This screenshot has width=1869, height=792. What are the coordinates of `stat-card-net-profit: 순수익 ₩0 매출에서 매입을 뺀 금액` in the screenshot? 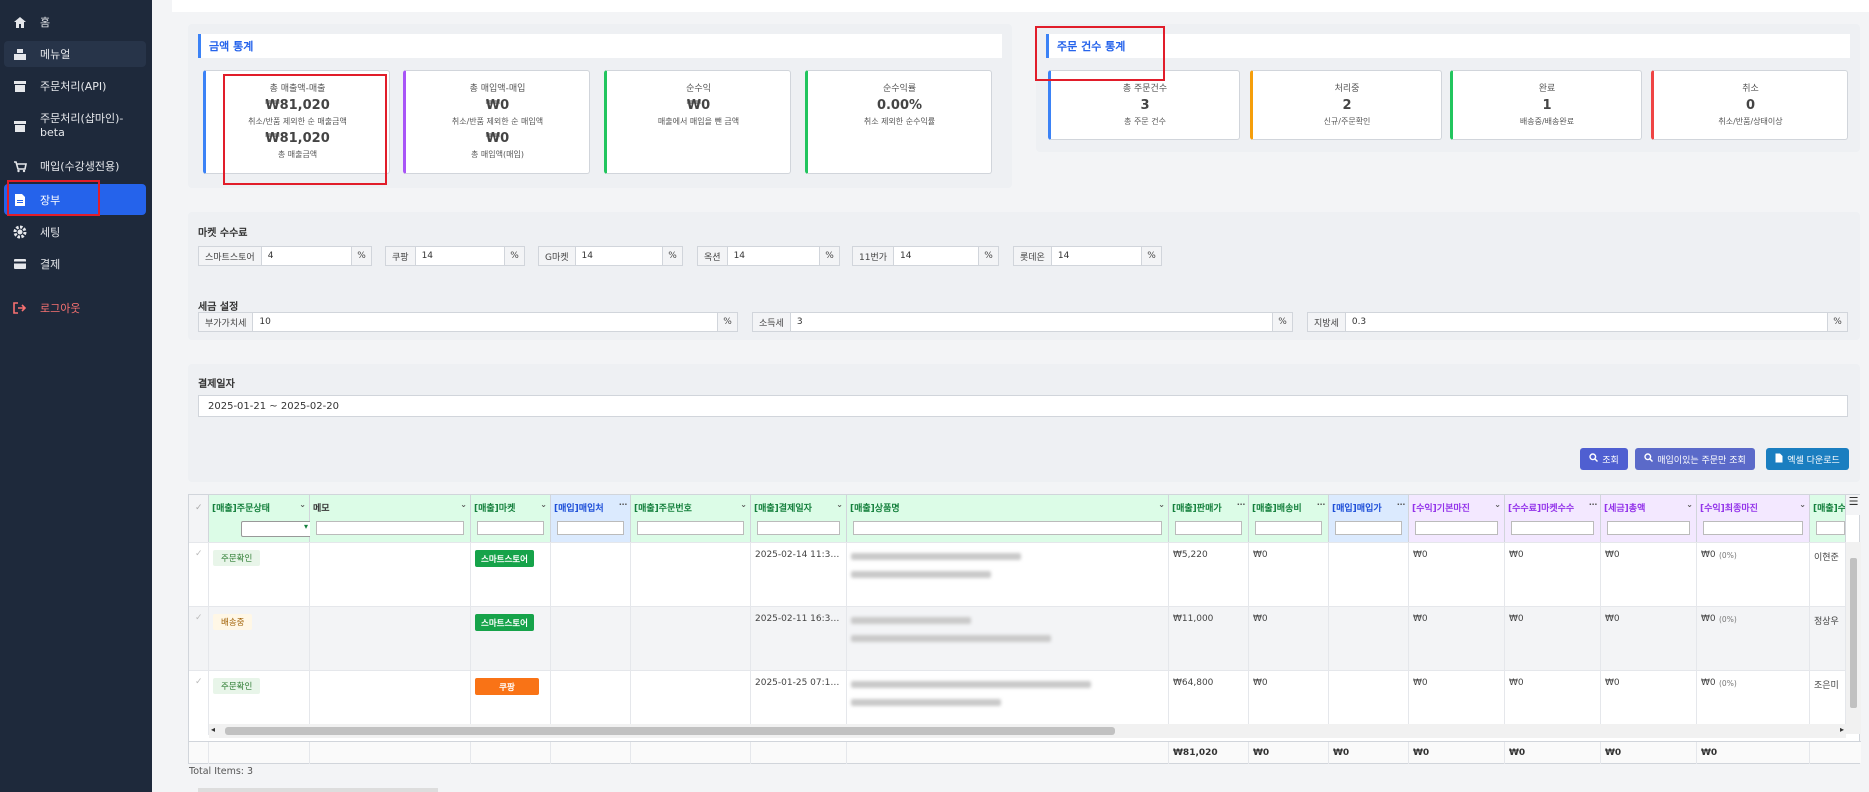 It's located at (697, 122).